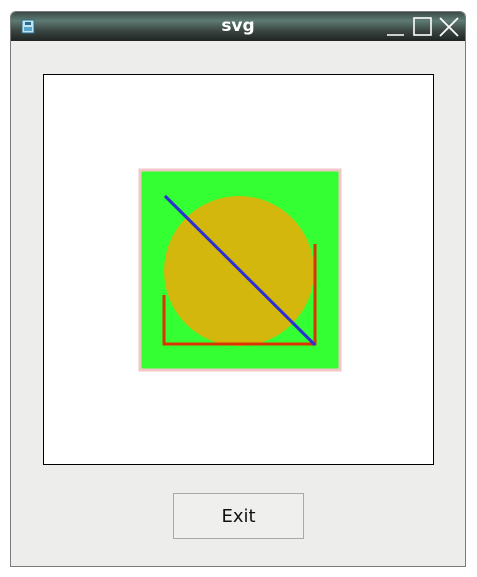 The height and width of the screenshot is (577, 477). What do you see at coordinates (449, 27) in the screenshot?
I see `close-icon` at bounding box center [449, 27].